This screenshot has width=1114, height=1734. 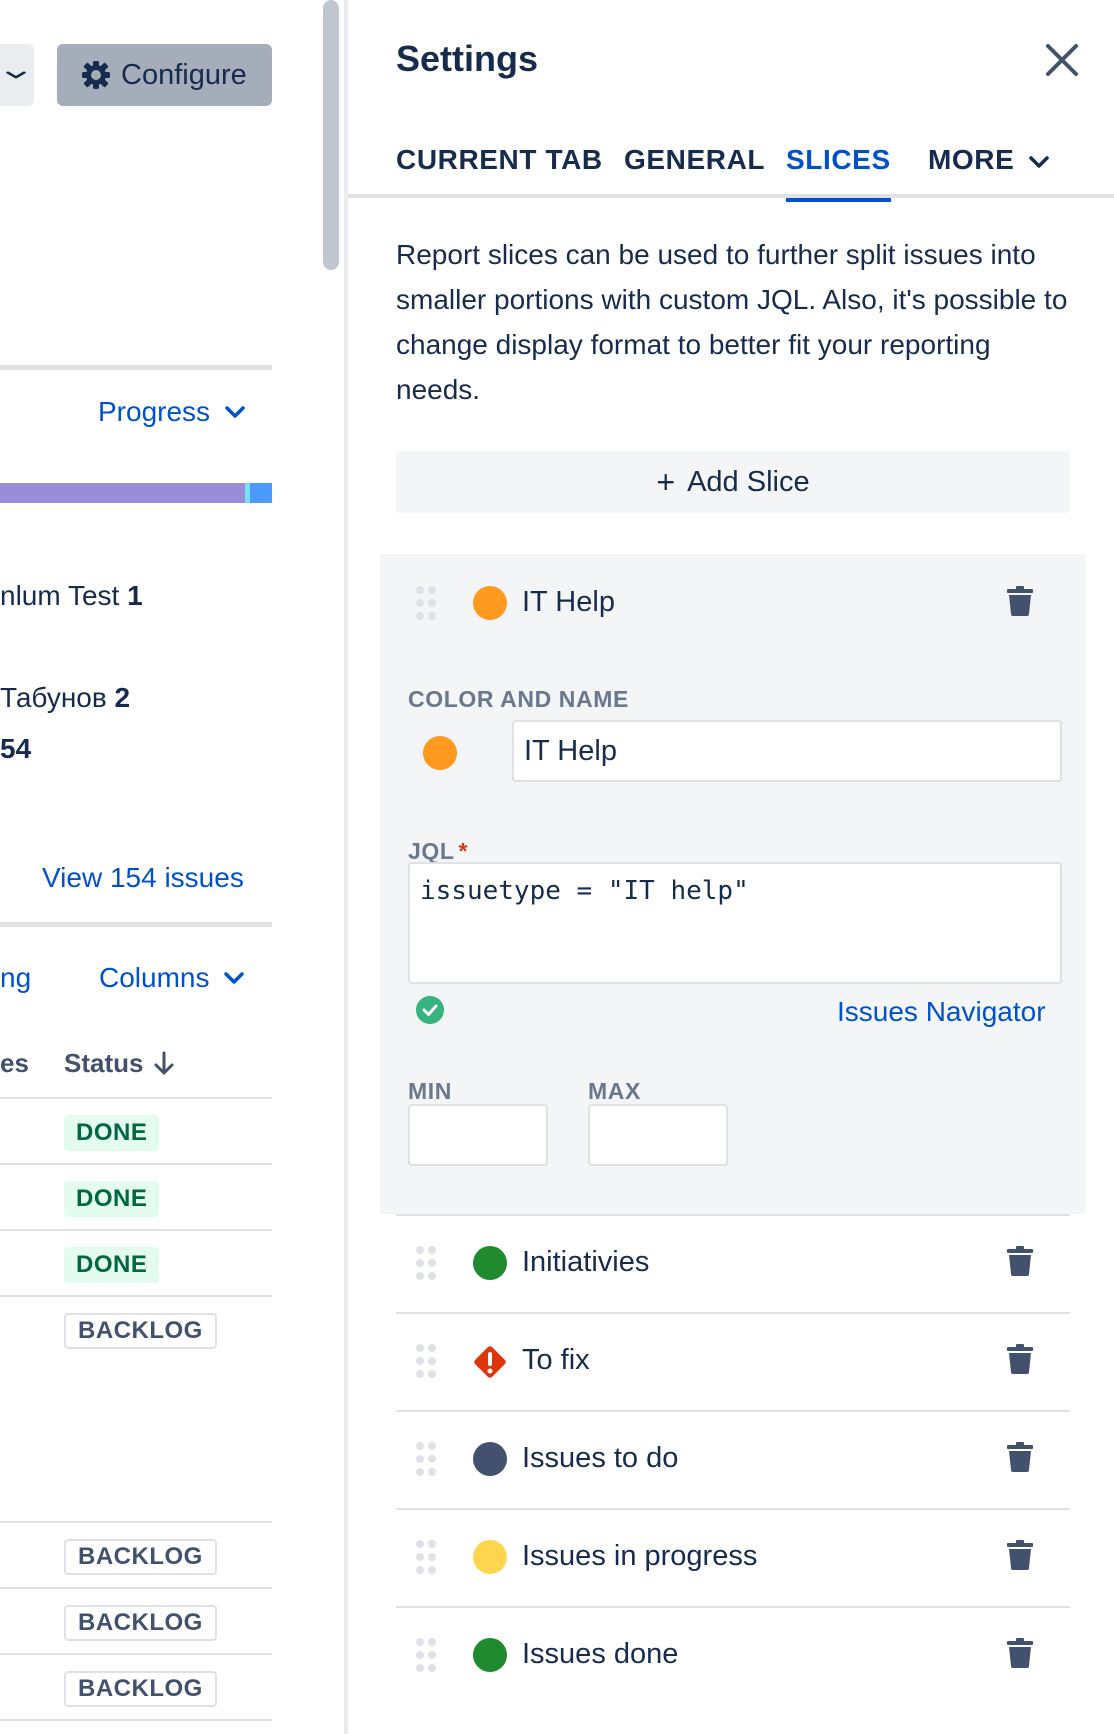 What do you see at coordinates (518, 699) in the screenshot?
I see `color-and-name-label: COLOR AND NAME` at bounding box center [518, 699].